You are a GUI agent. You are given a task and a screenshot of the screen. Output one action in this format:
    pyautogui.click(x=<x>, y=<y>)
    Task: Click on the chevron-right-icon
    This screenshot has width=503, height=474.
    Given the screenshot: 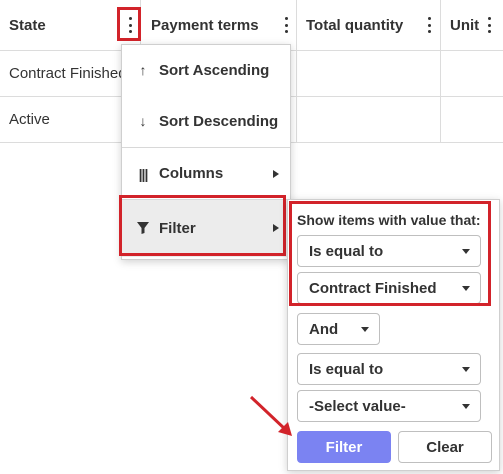 What is the action you would take?
    pyautogui.click(x=276, y=174)
    